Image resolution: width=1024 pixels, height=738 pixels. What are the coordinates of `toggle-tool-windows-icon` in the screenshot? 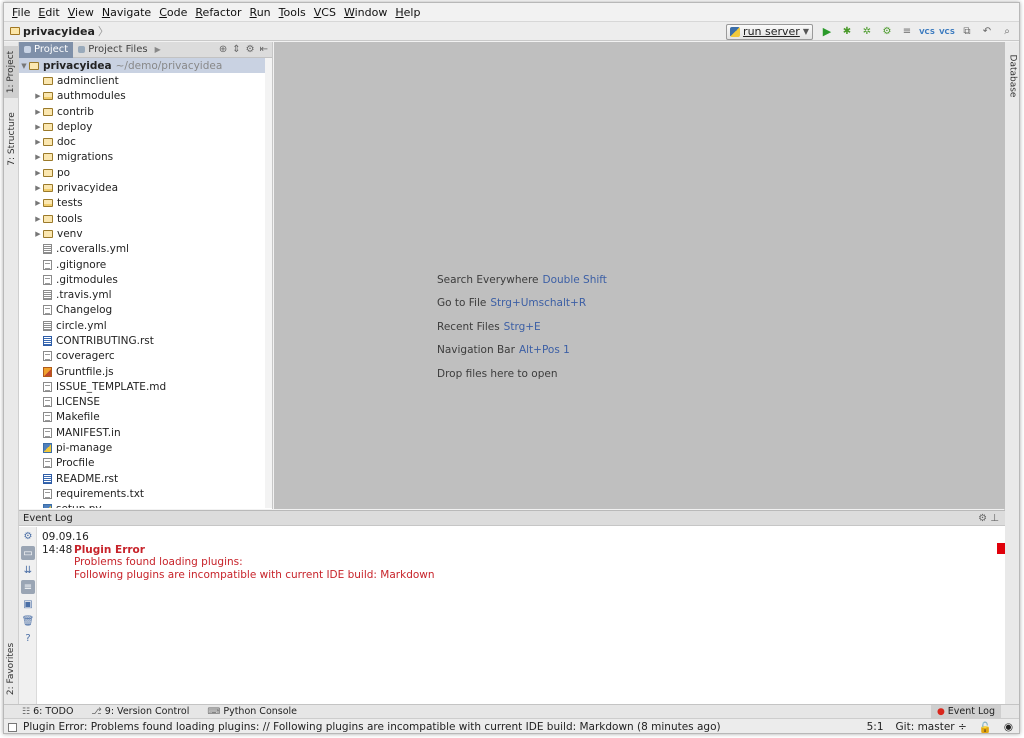 It's located at (12, 727).